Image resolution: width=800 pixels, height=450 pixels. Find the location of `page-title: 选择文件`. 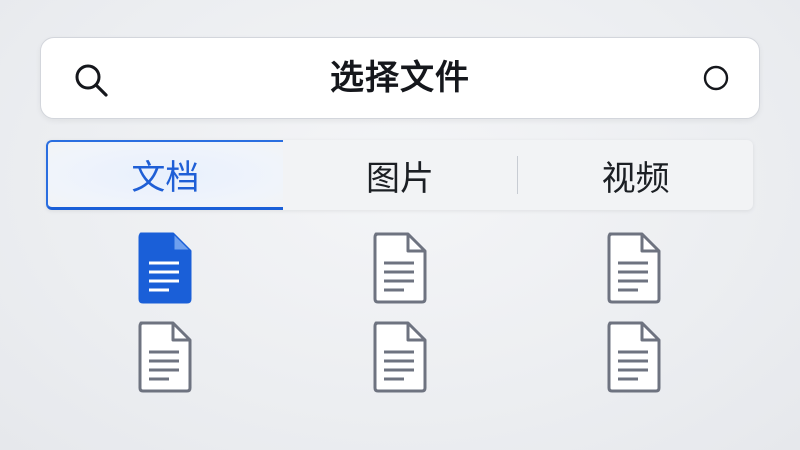

page-title: 选择文件 is located at coordinates (400, 78).